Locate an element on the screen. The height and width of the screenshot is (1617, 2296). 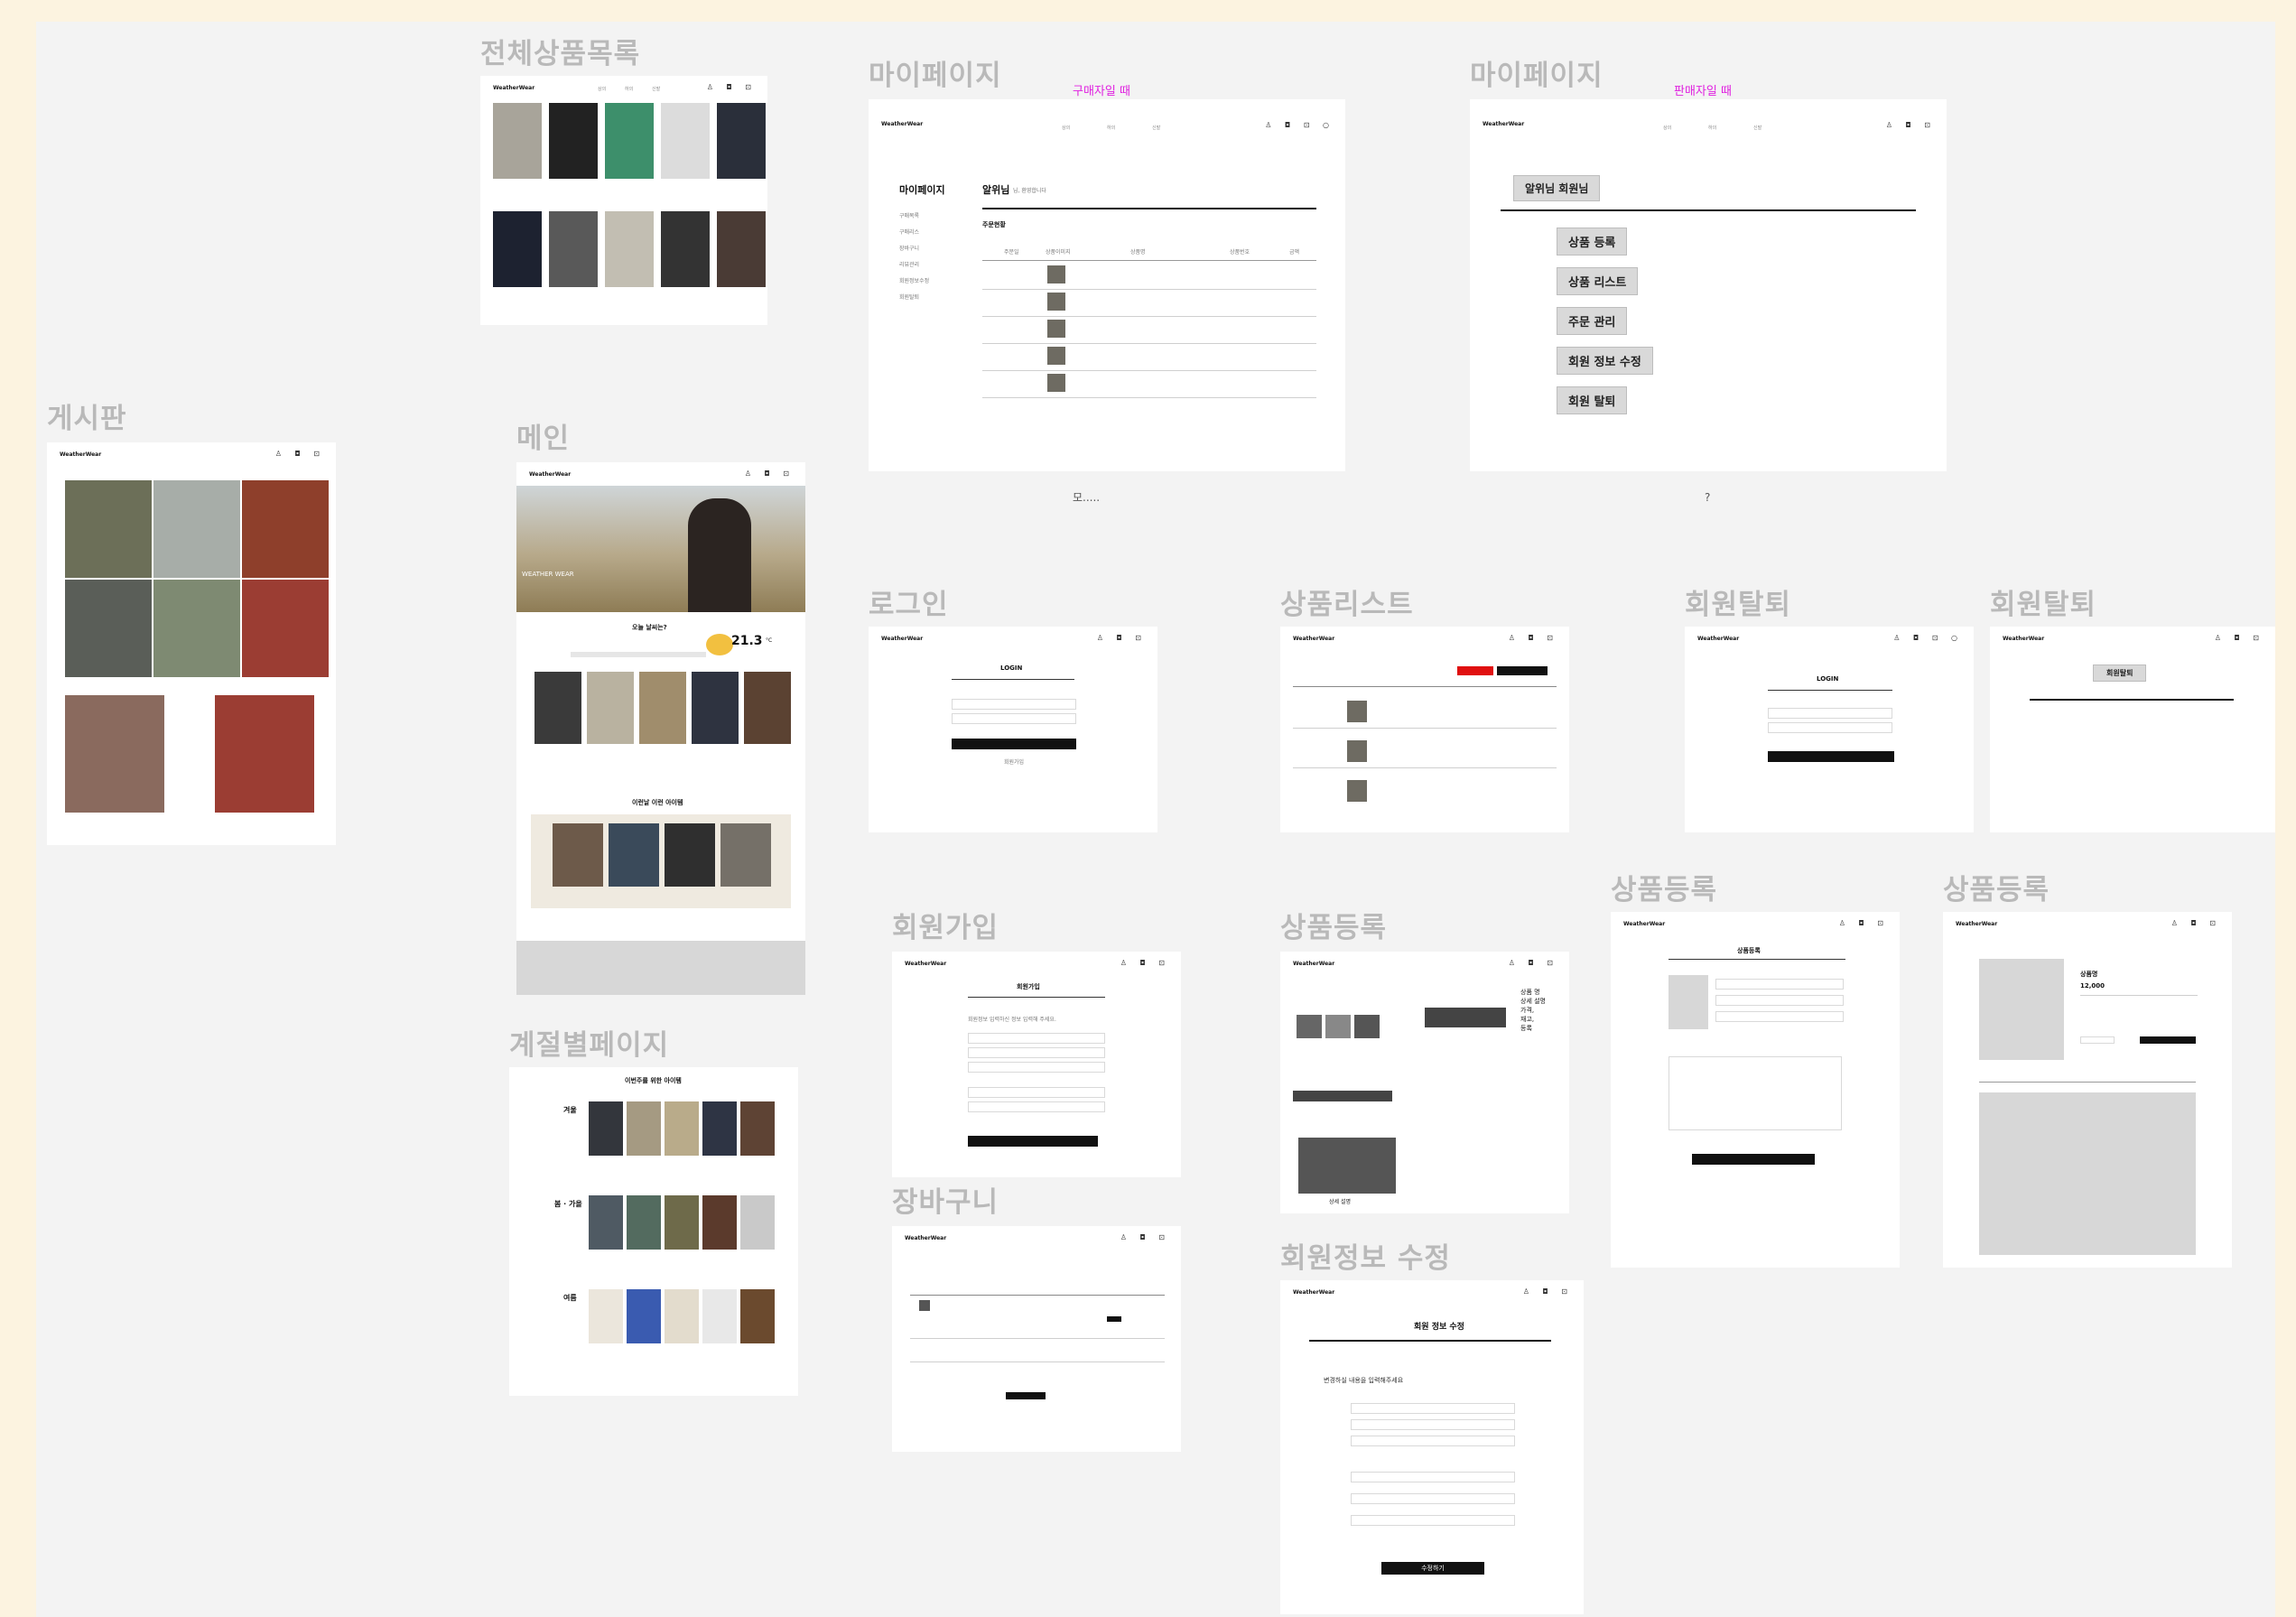
sidebar-item-reviews: 리뷰관리 is located at coordinates (909, 264).